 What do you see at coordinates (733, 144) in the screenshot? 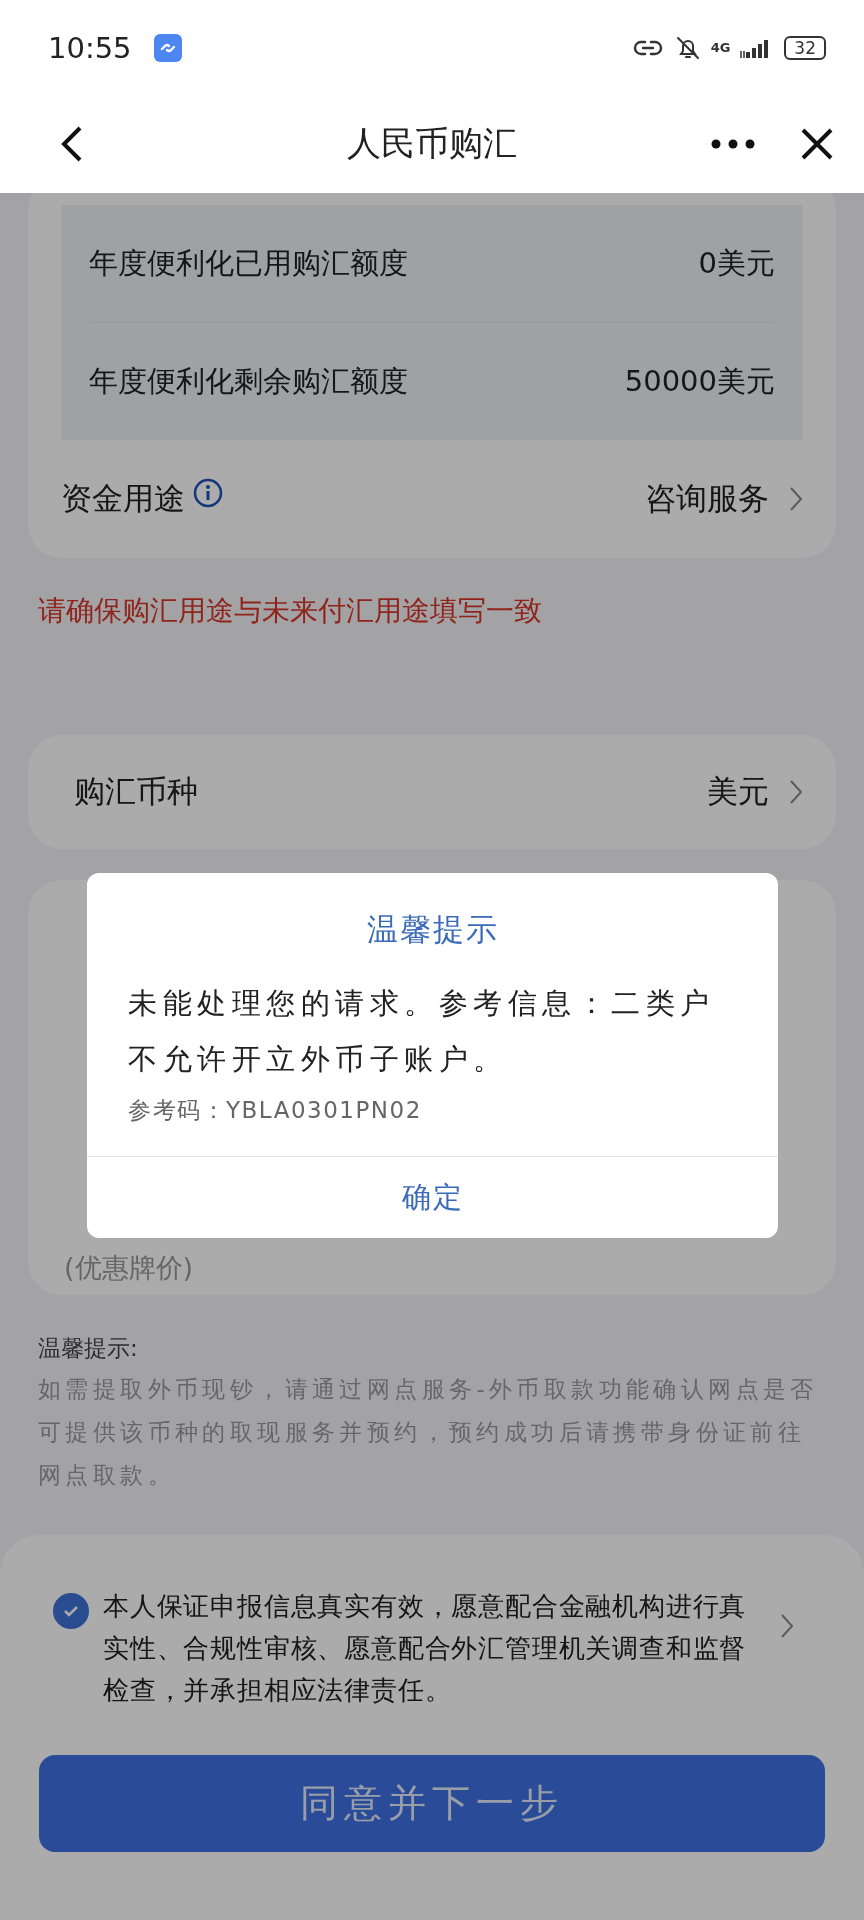
I see `more-icon` at bounding box center [733, 144].